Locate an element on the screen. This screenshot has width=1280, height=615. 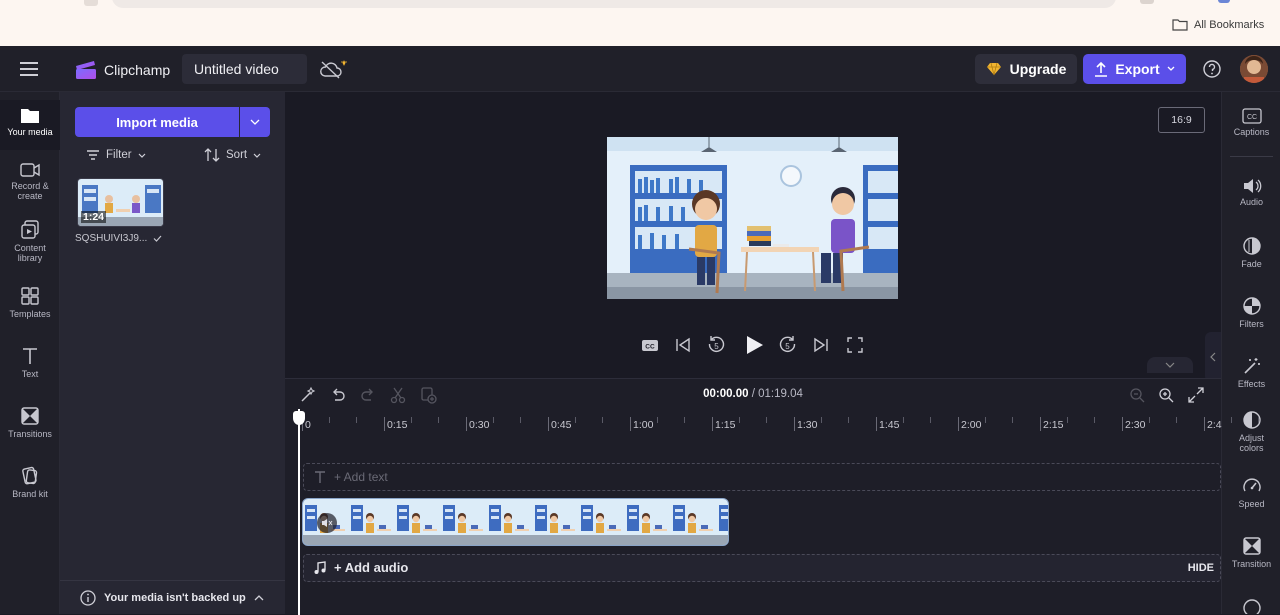
info-icon is located at coordinates (88, 597).